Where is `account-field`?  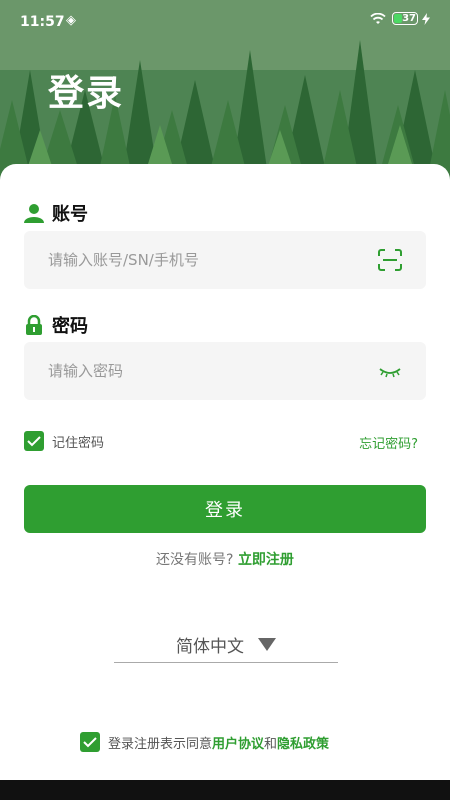
account-field is located at coordinates (225, 260).